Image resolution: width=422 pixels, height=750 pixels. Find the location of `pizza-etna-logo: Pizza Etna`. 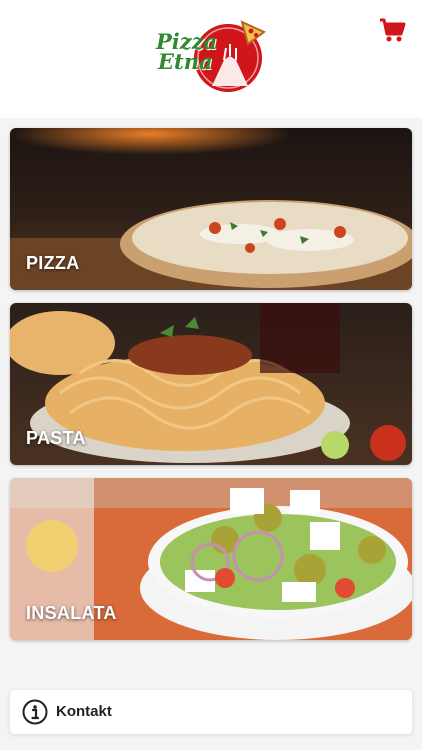

pizza-etna-logo: Pizza Etna is located at coordinates (212, 56).